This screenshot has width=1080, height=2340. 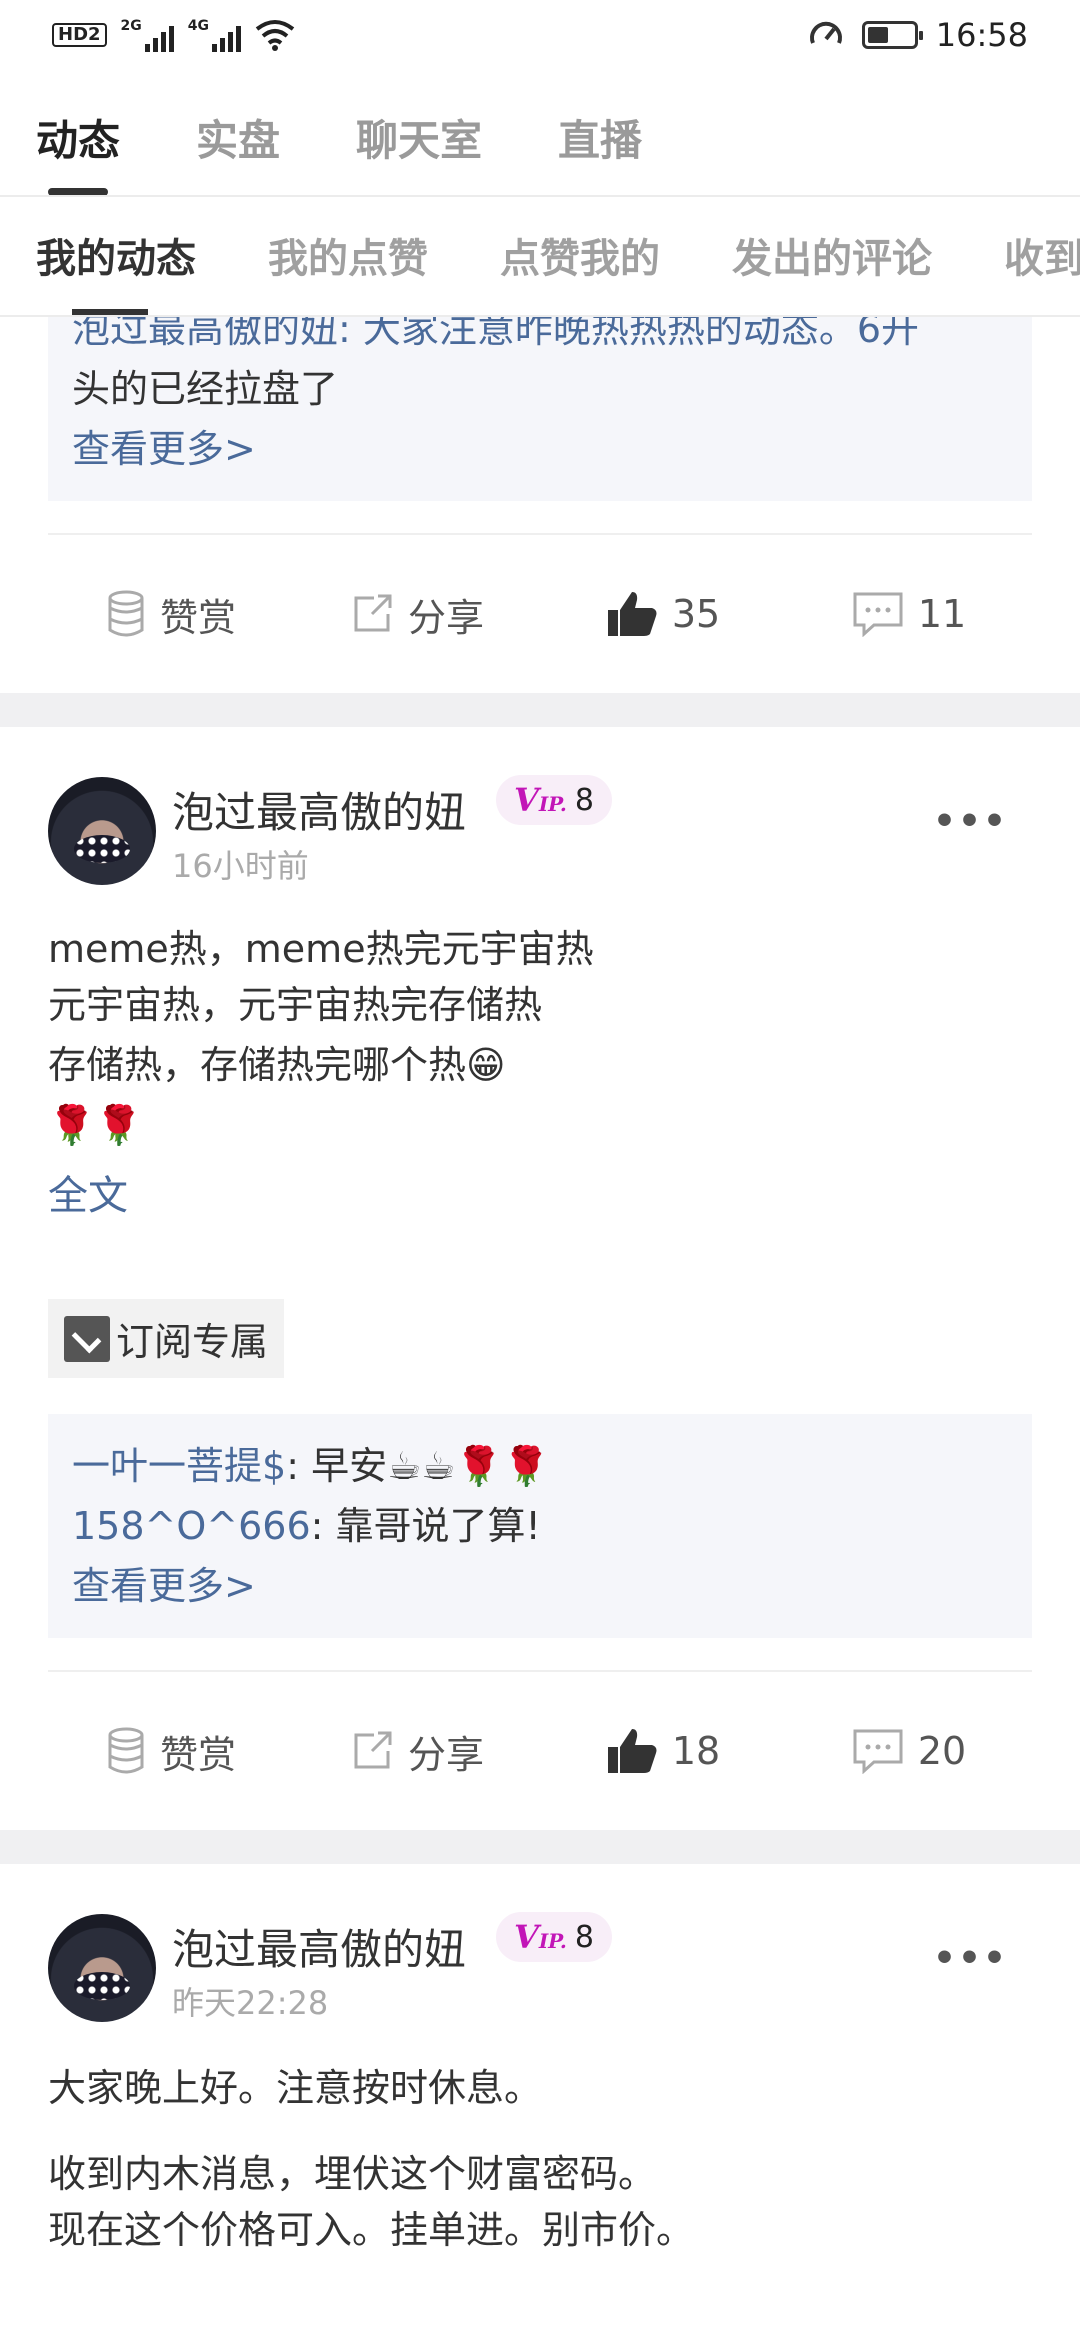 What do you see at coordinates (277, 1065) in the screenshot?
I see `post-line: 存储热，存储热完哪个热😁` at bounding box center [277, 1065].